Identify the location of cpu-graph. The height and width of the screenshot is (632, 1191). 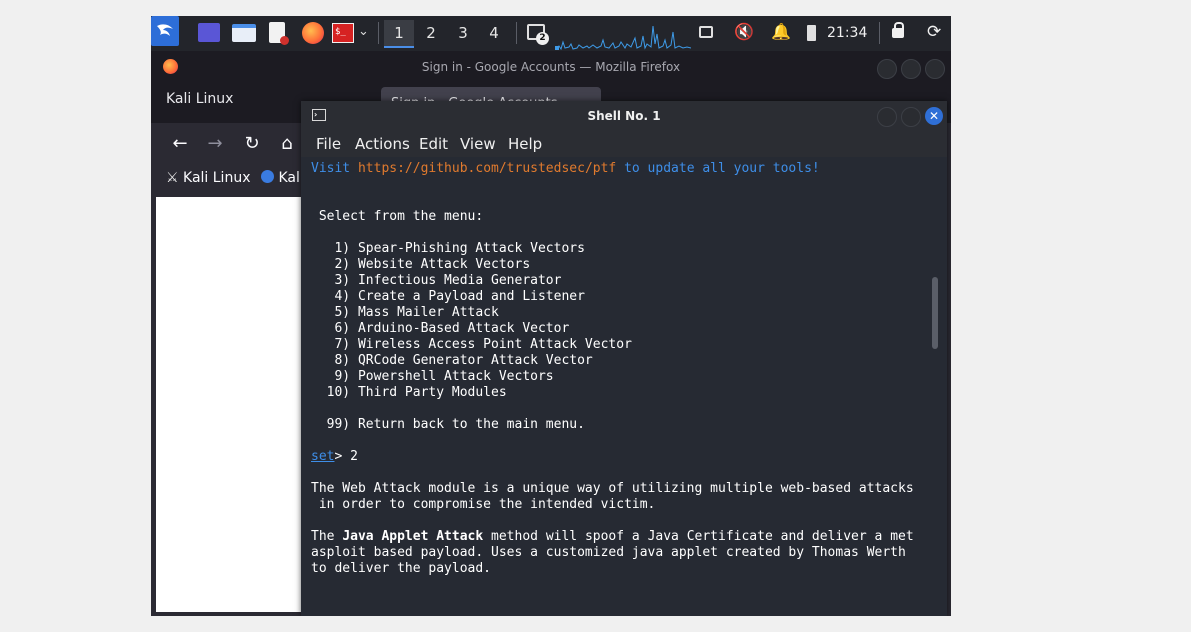
(623, 37).